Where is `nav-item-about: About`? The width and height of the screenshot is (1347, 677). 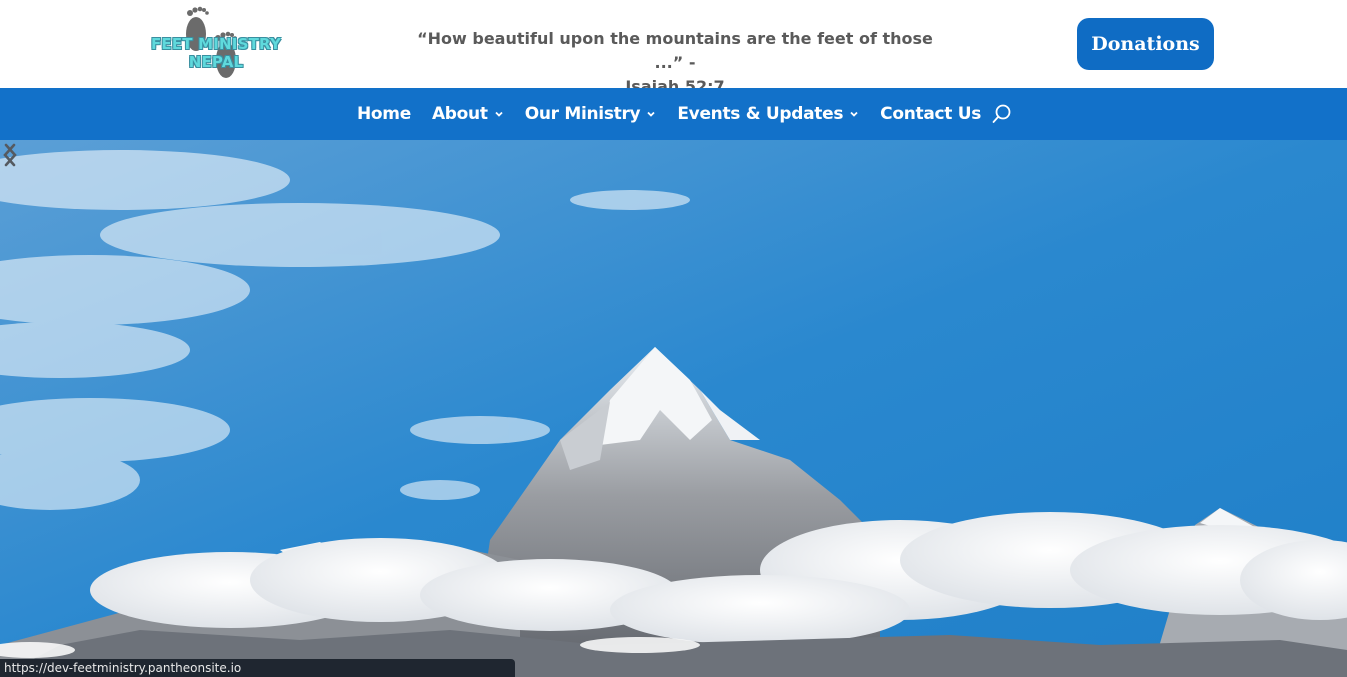
nav-item-about: About is located at coordinates (468, 114).